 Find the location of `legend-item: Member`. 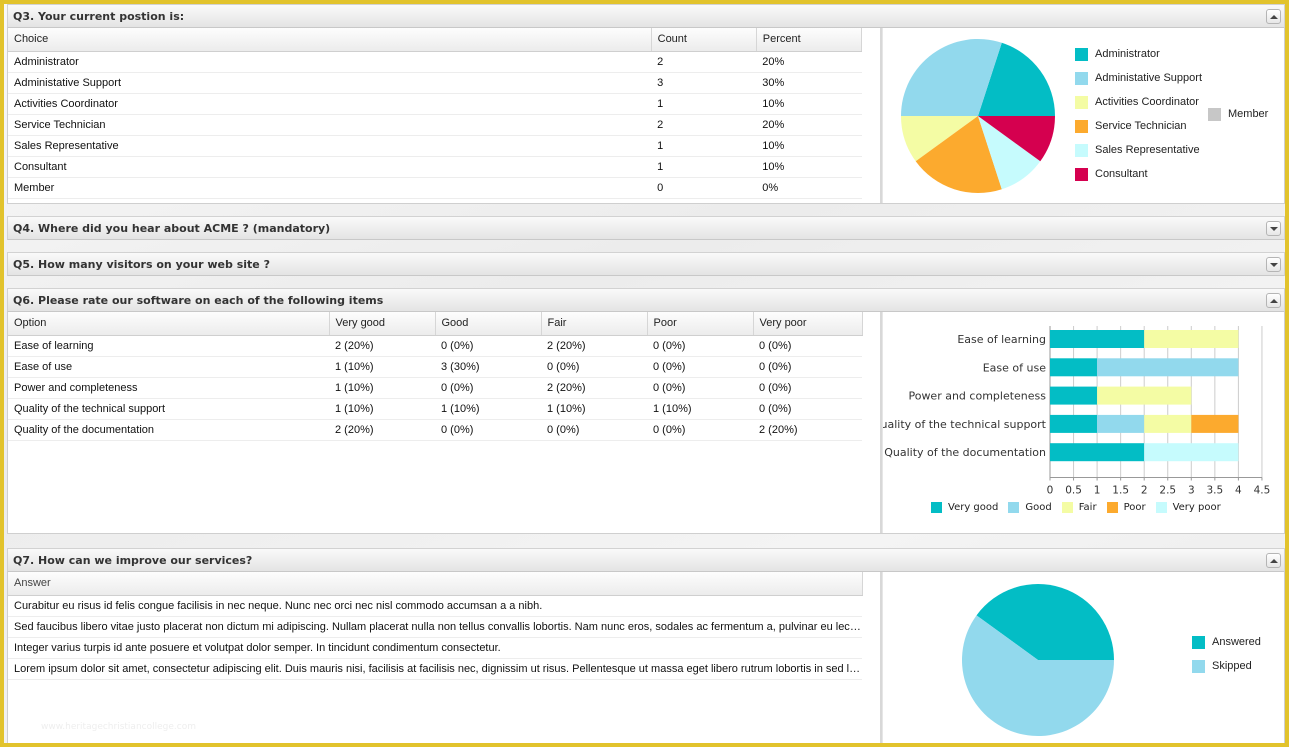

legend-item: Member is located at coordinates (1238, 114).